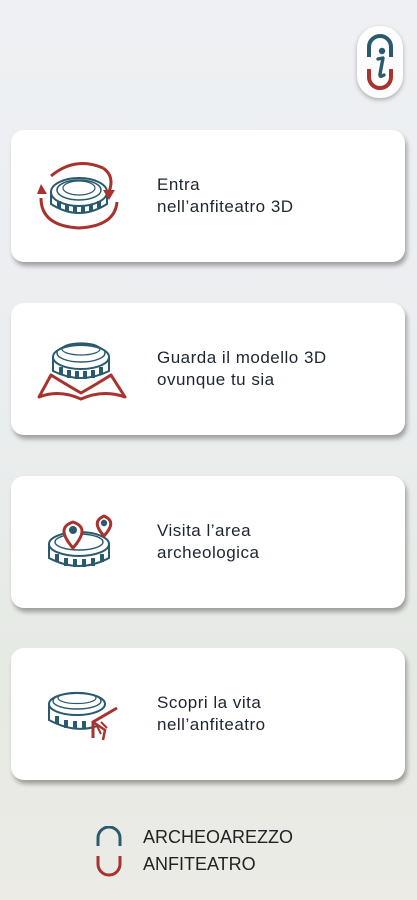 This screenshot has width=417, height=900. I want to click on menu-card-visit-area: Visita l’area archeologica, so click(208, 542).